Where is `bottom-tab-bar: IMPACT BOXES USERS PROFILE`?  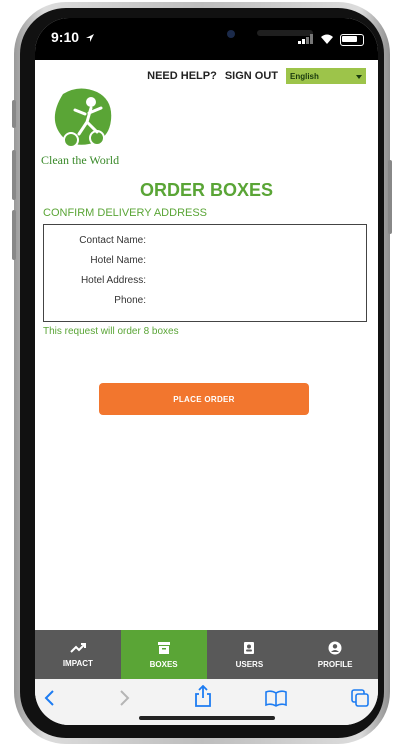 bottom-tab-bar: IMPACT BOXES USERS PROFILE is located at coordinates (206, 654).